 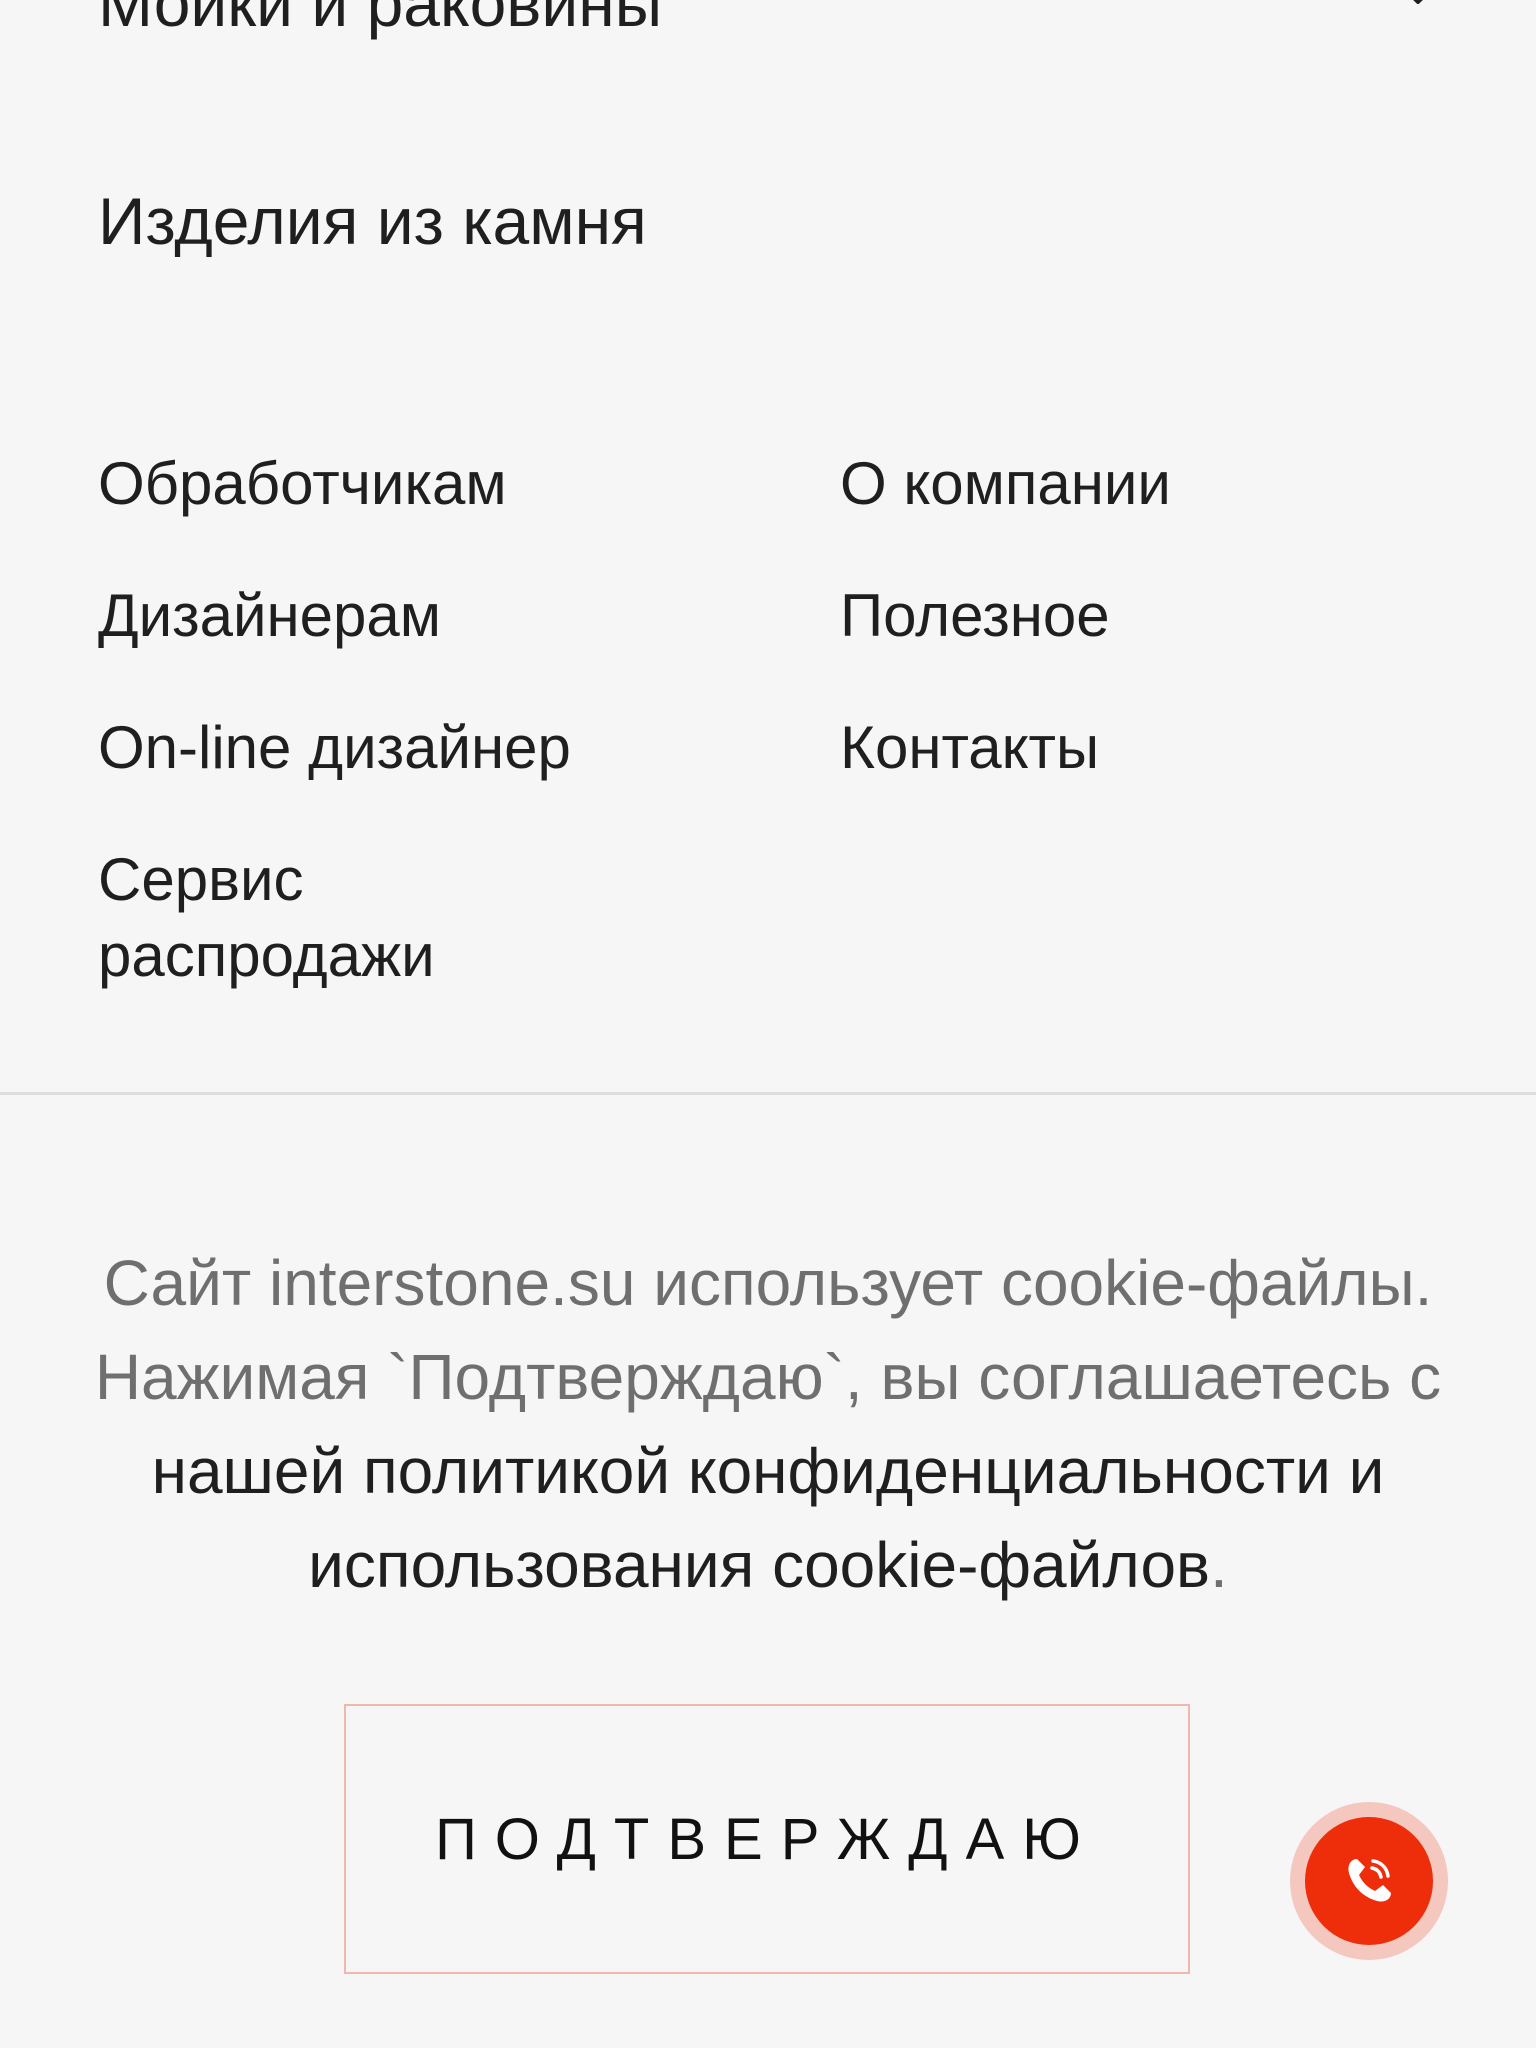 What do you see at coordinates (1418, 8) in the screenshot?
I see `chevron-down-icon` at bounding box center [1418, 8].